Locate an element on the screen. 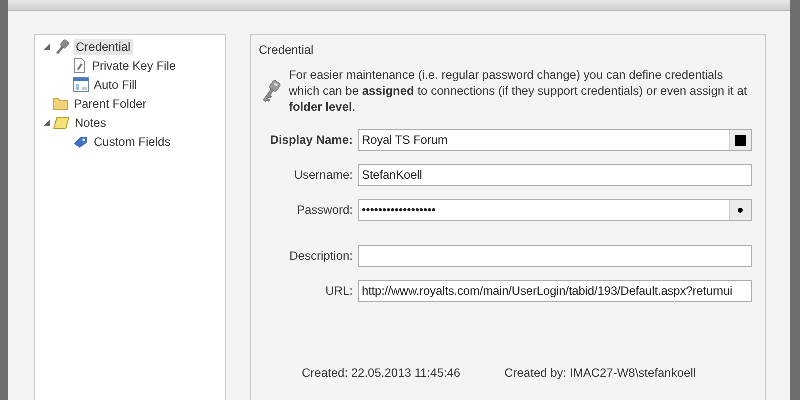 This screenshot has width=800, height=400. square-icon is located at coordinates (740, 140).